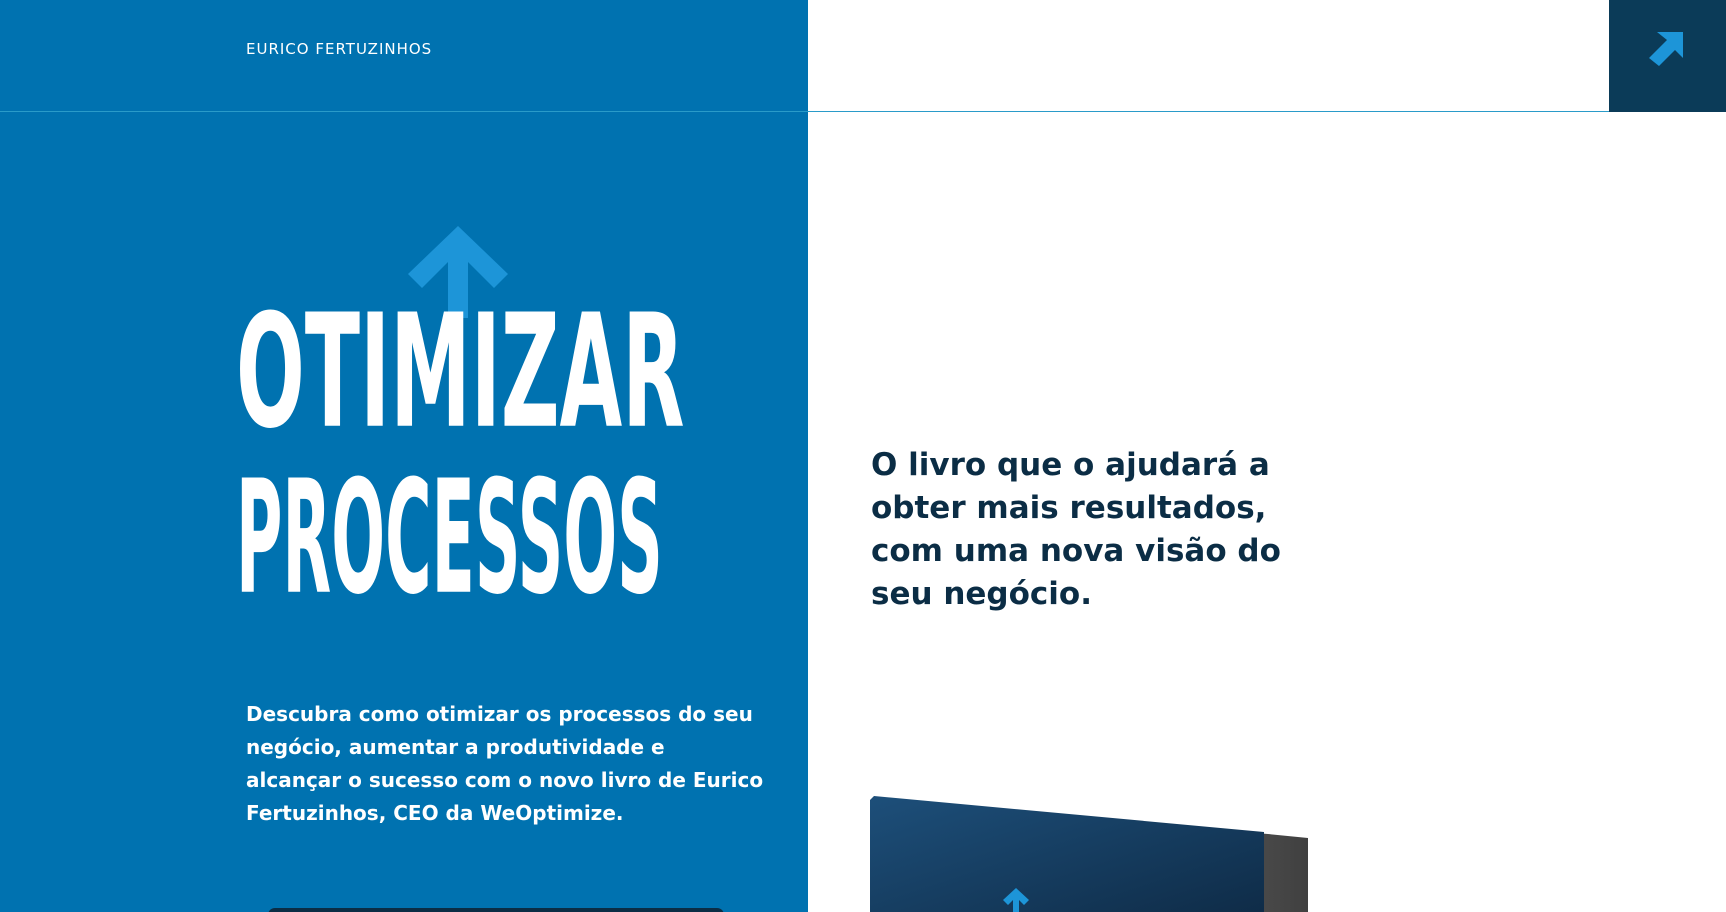 This screenshot has width=1726, height=912. Describe the element at coordinates (1666, 49) in the screenshot. I see `arrow-up-right-icon` at that location.